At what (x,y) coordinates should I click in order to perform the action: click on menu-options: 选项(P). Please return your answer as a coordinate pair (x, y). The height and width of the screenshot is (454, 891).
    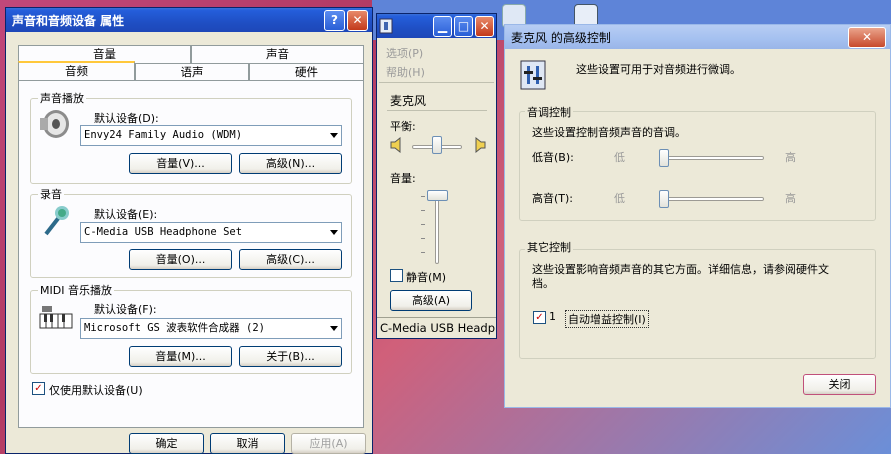
    Looking at the image, I should click on (404, 53).